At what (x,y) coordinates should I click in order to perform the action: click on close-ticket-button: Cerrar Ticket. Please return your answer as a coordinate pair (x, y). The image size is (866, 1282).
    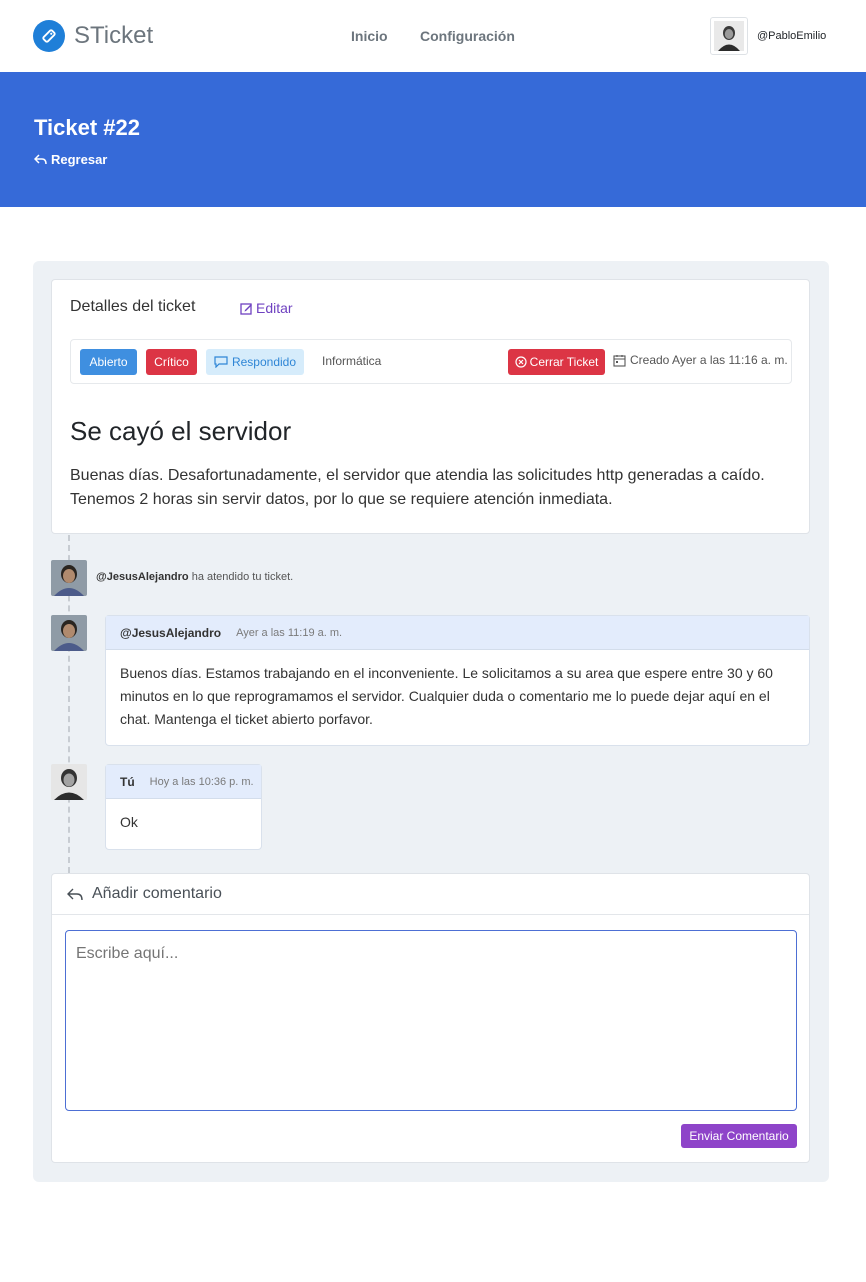
    Looking at the image, I should click on (556, 362).